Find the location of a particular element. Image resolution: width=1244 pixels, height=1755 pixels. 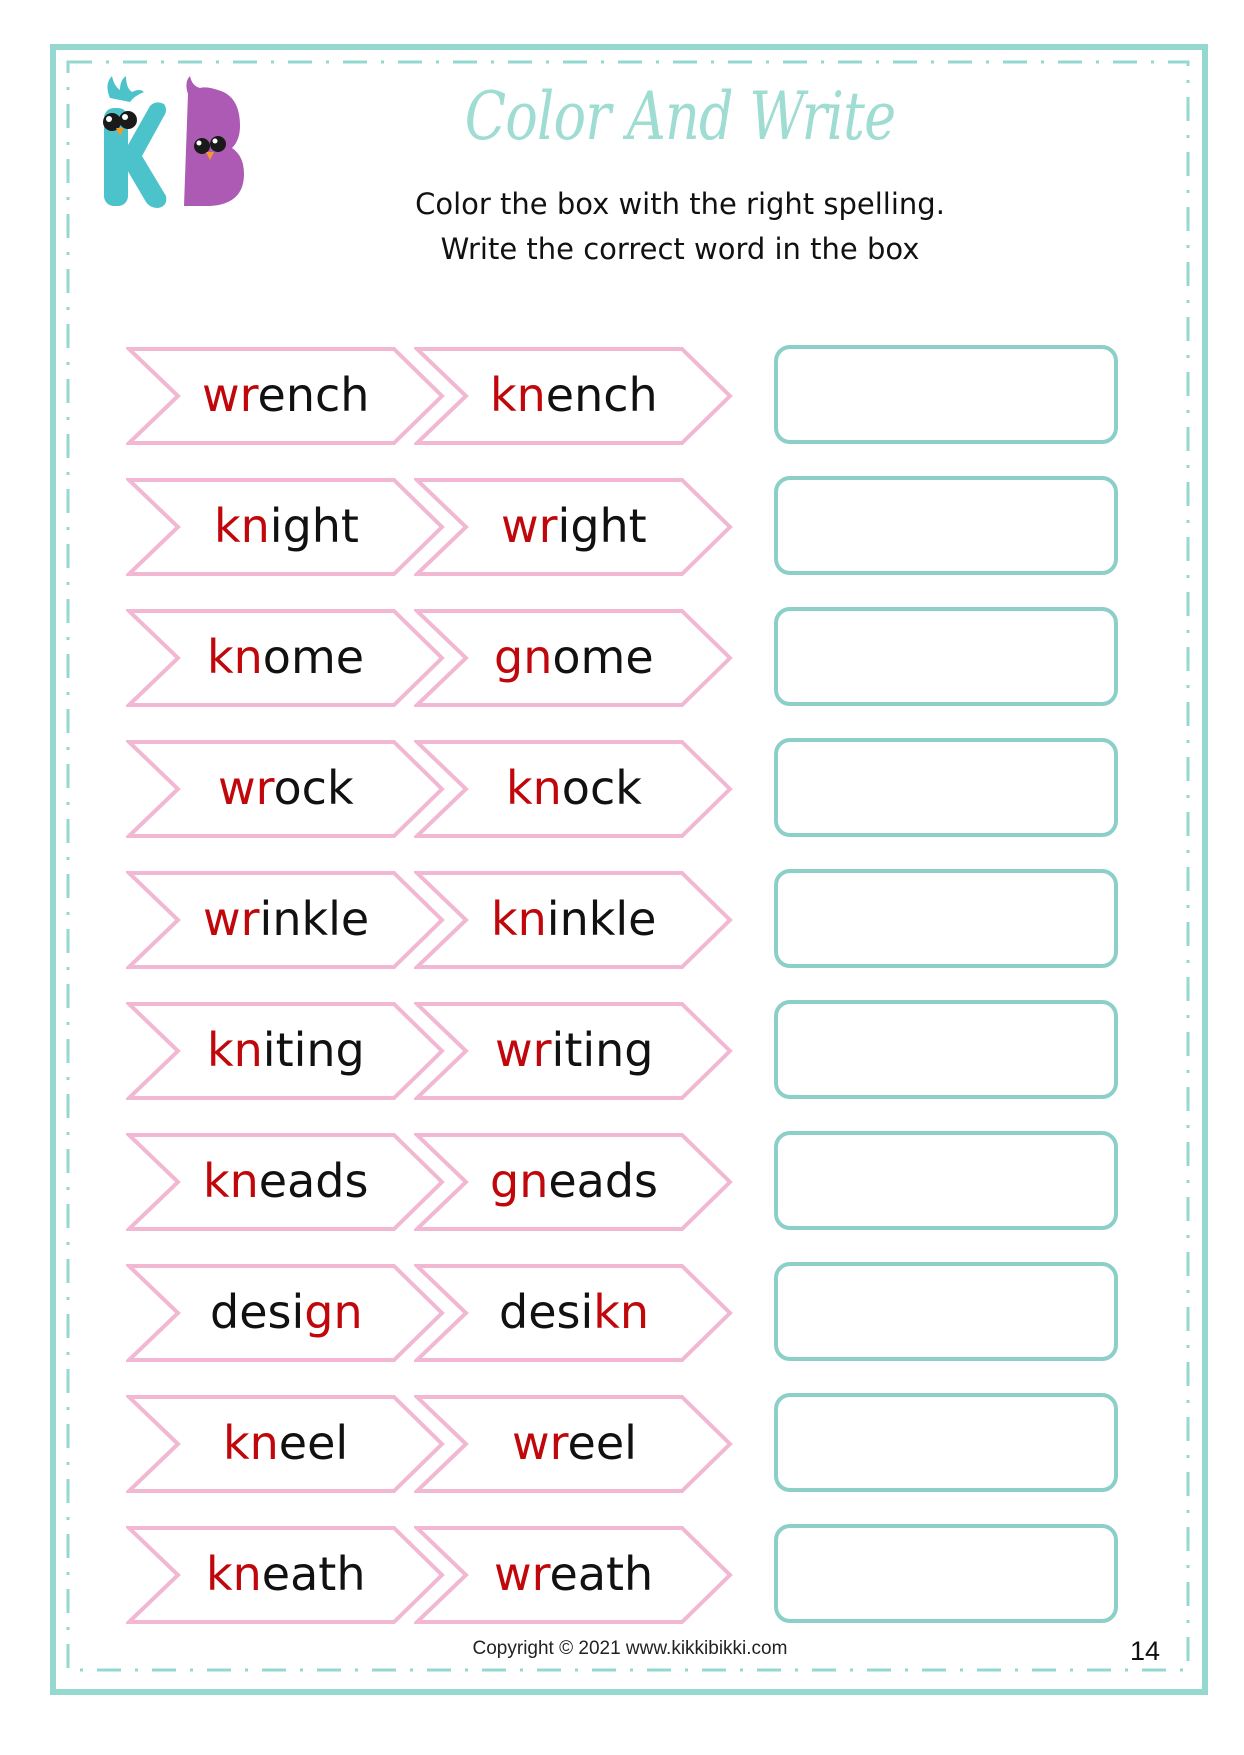

spelling-option-right: gnome is located at coordinates (574, 658).